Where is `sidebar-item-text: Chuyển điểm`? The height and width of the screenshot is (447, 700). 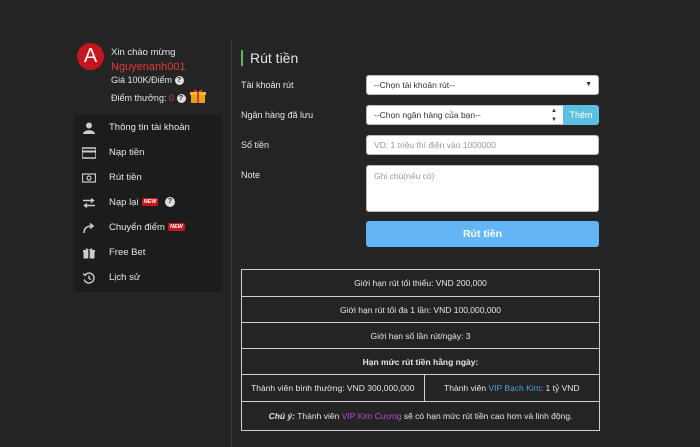 sidebar-item-text: Chuyển điểm is located at coordinates (137, 227).